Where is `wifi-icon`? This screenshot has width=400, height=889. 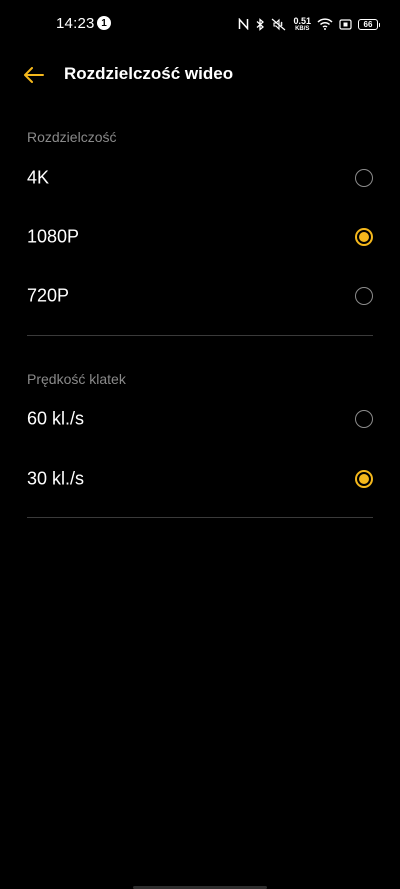 wifi-icon is located at coordinates (325, 24).